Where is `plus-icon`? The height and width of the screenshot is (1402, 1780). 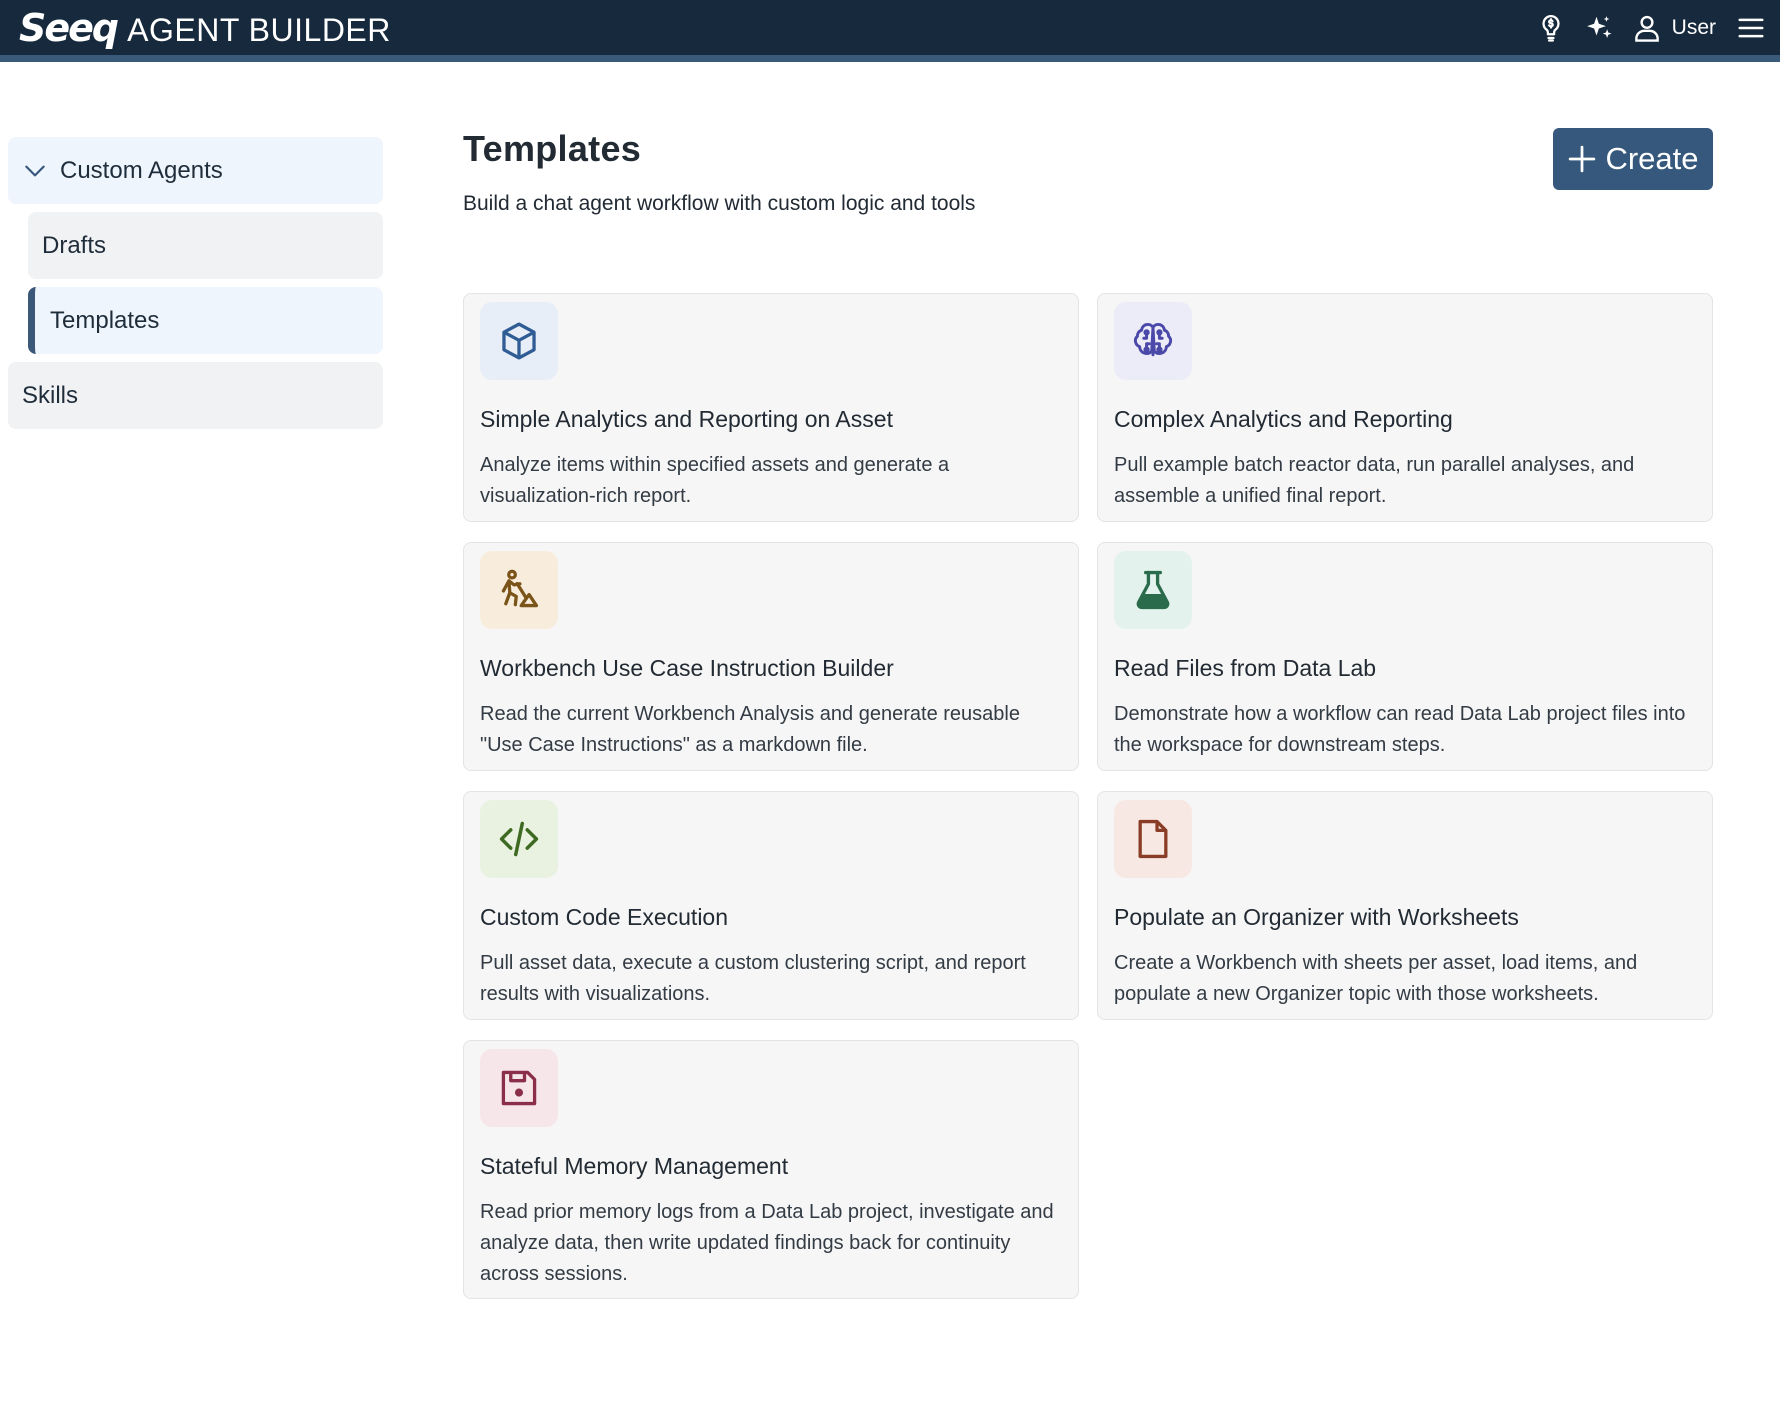
plus-icon is located at coordinates (1582, 159).